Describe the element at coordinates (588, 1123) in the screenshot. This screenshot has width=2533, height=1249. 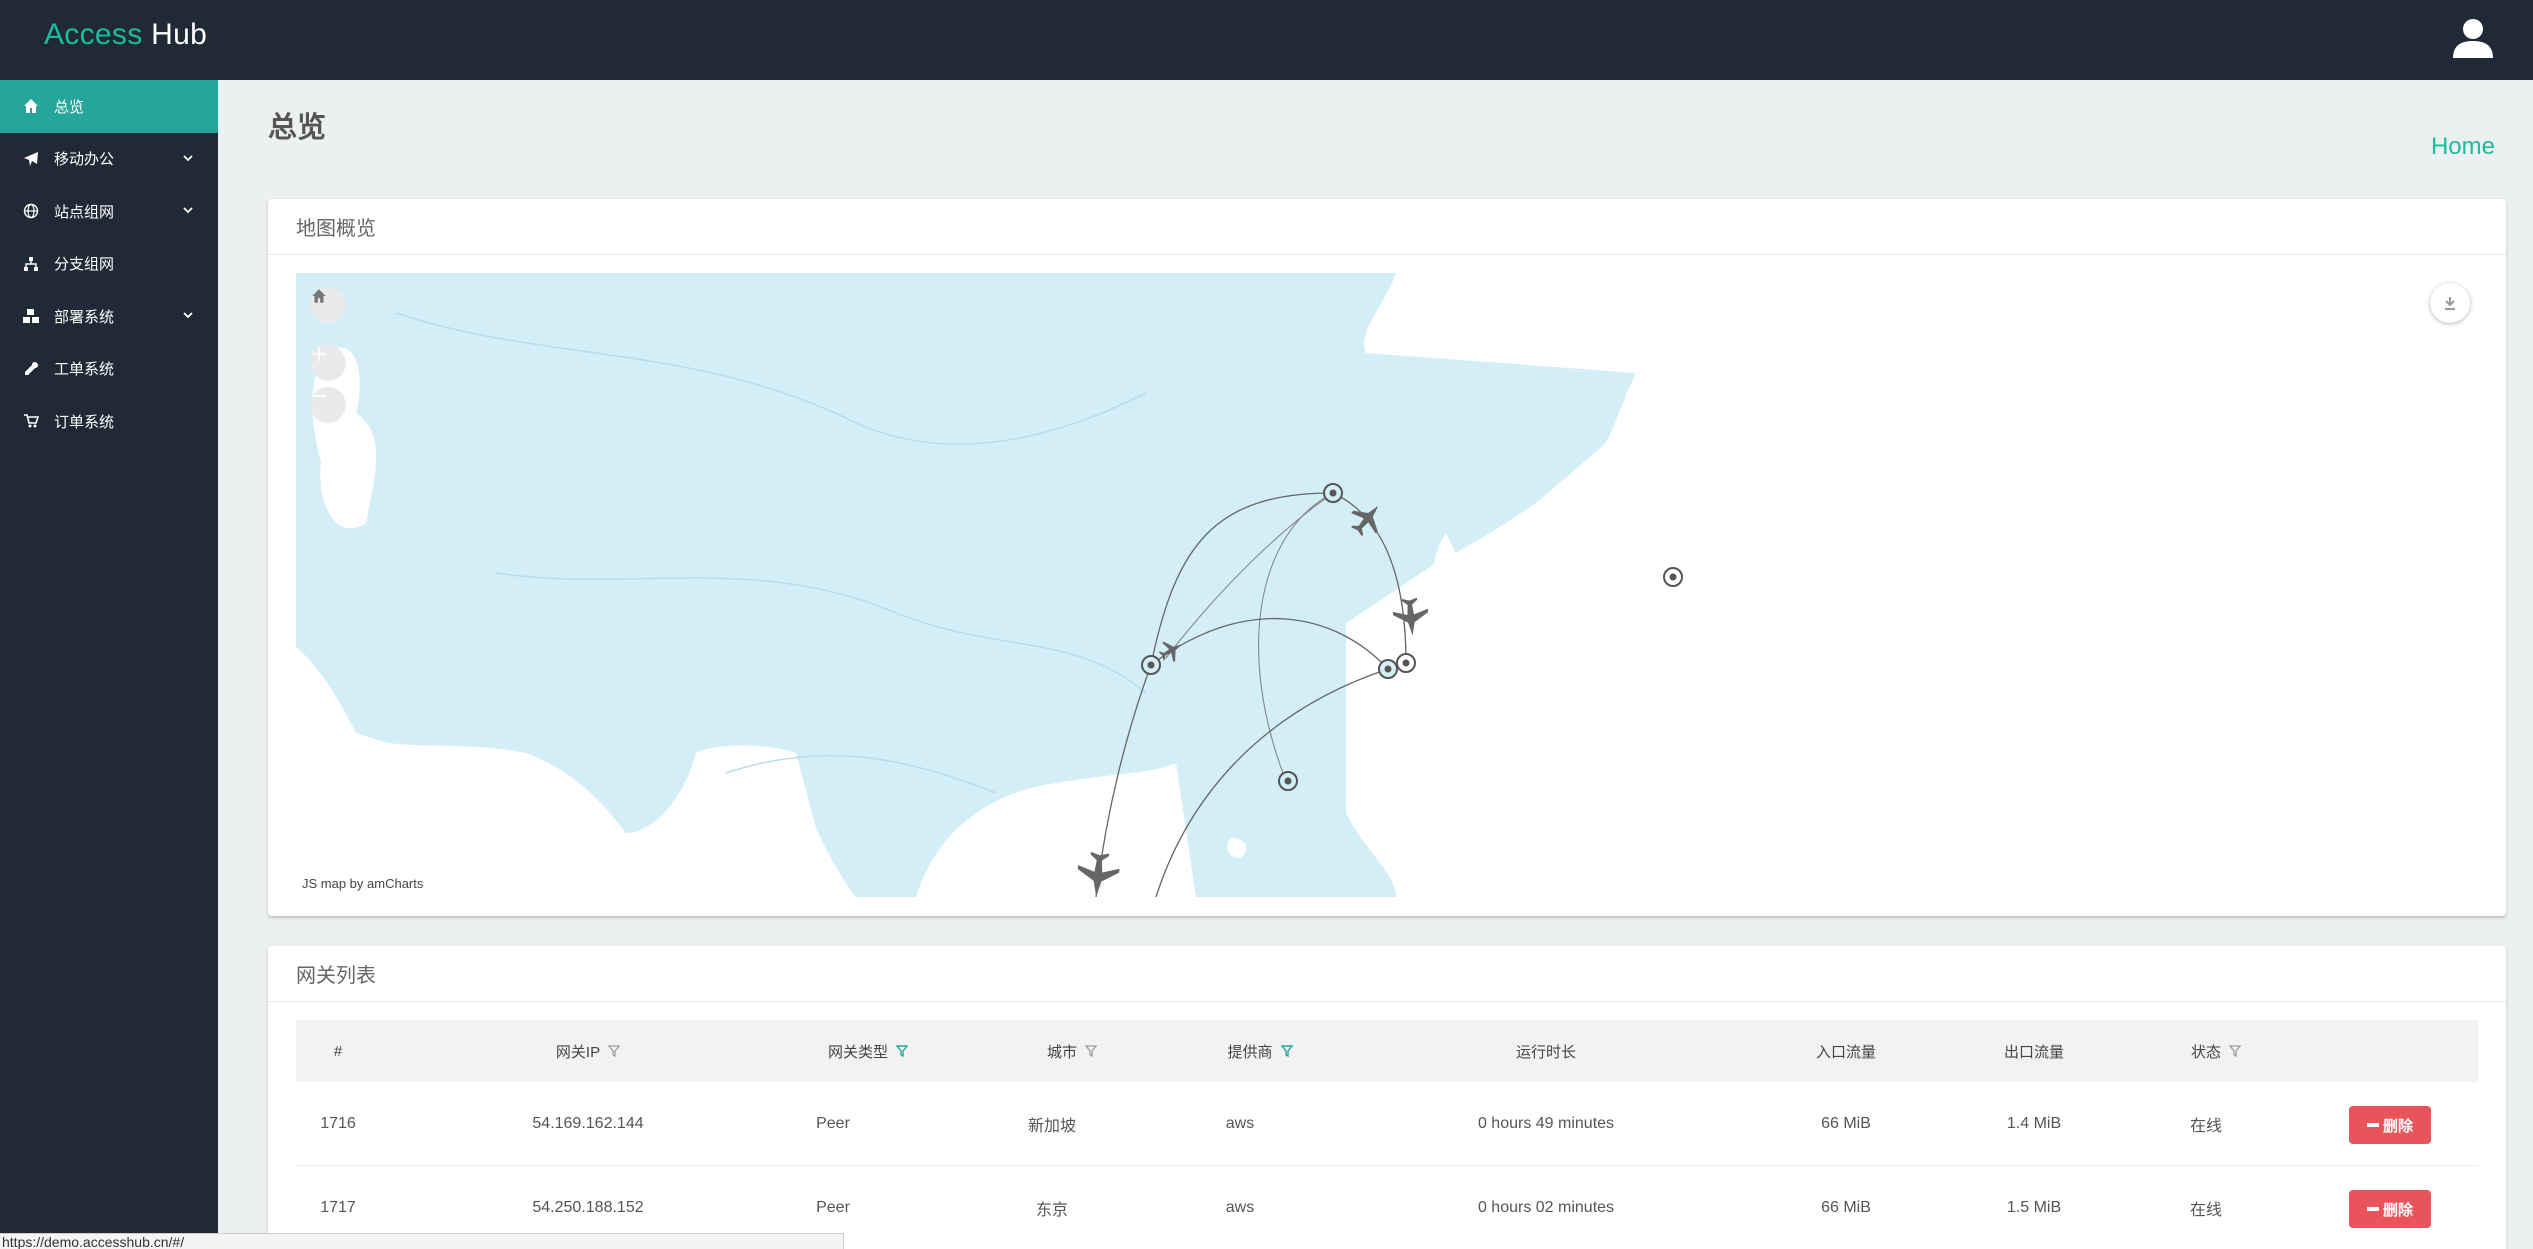
I see `cell-ip: 54.169.162.144` at that location.